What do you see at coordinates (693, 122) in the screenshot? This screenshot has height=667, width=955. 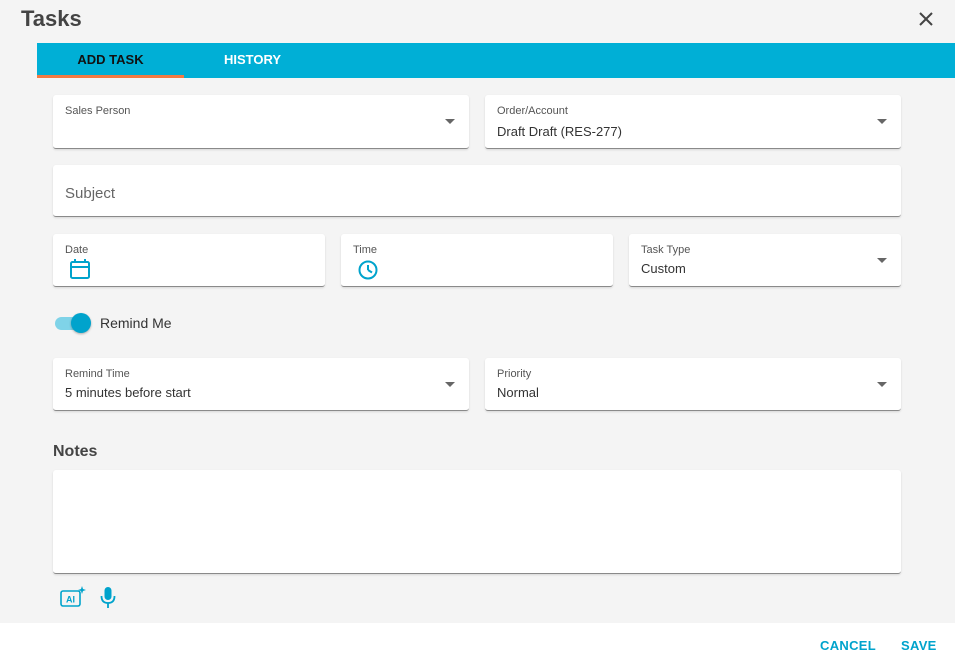 I see `order-account-select: Order/Account Draft Draft (RES-277)` at bounding box center [693, 122].